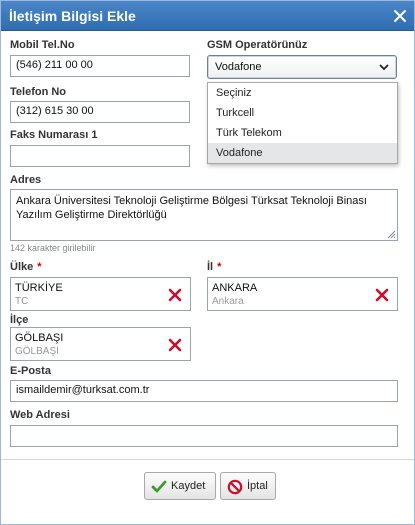  Describe the element at coordinates (54, 135) in the screenshot. I see `fax-label: Faks Numarası 1` at that location.